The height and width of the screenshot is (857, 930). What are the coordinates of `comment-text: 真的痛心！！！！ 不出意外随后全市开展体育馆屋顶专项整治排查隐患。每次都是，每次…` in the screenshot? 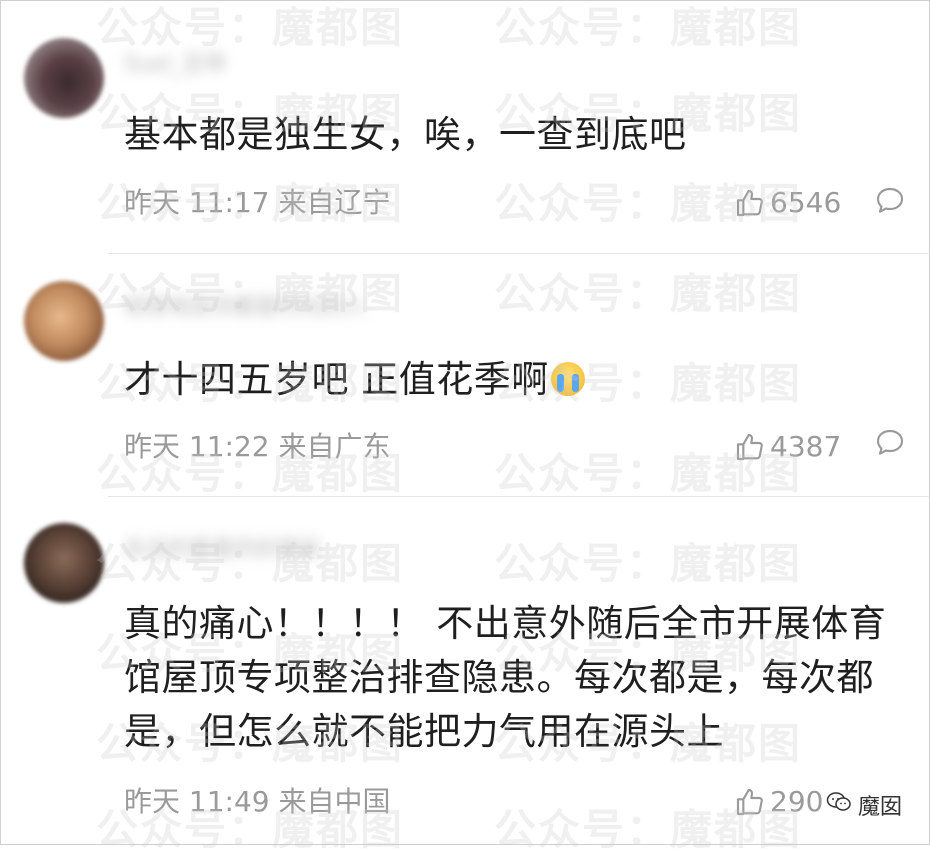 It's located at (505, 677).